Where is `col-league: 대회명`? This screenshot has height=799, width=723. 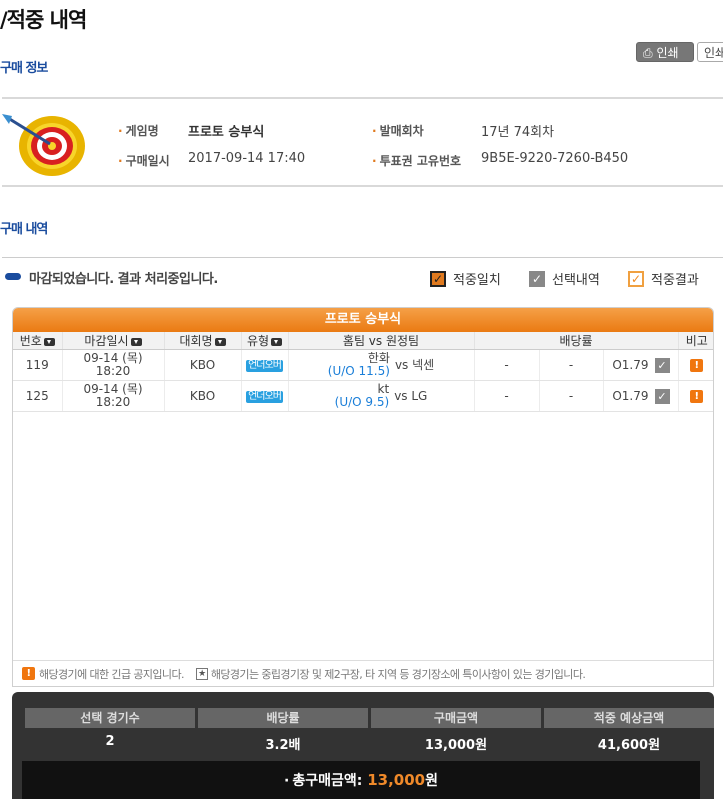
col-league: 대회명 is located at coordinates (203, 341).